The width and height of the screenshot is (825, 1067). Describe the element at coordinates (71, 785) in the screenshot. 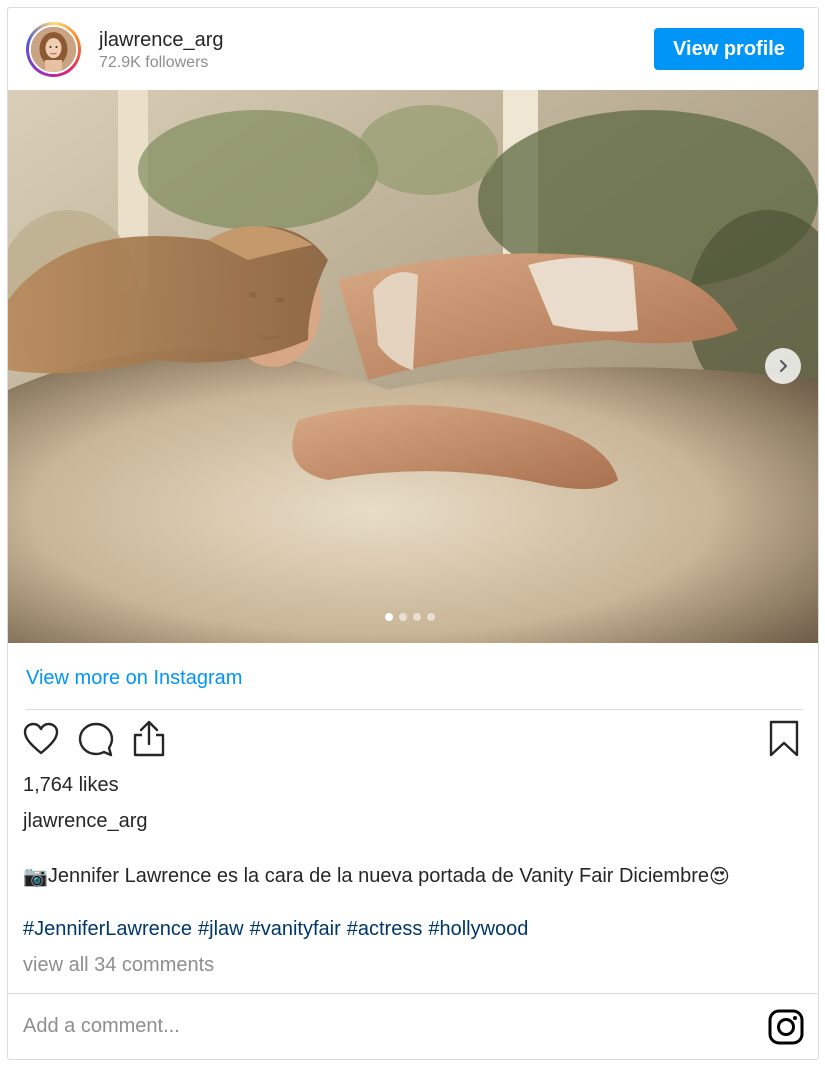

I see `like-count: 1,764 likes` at that location.